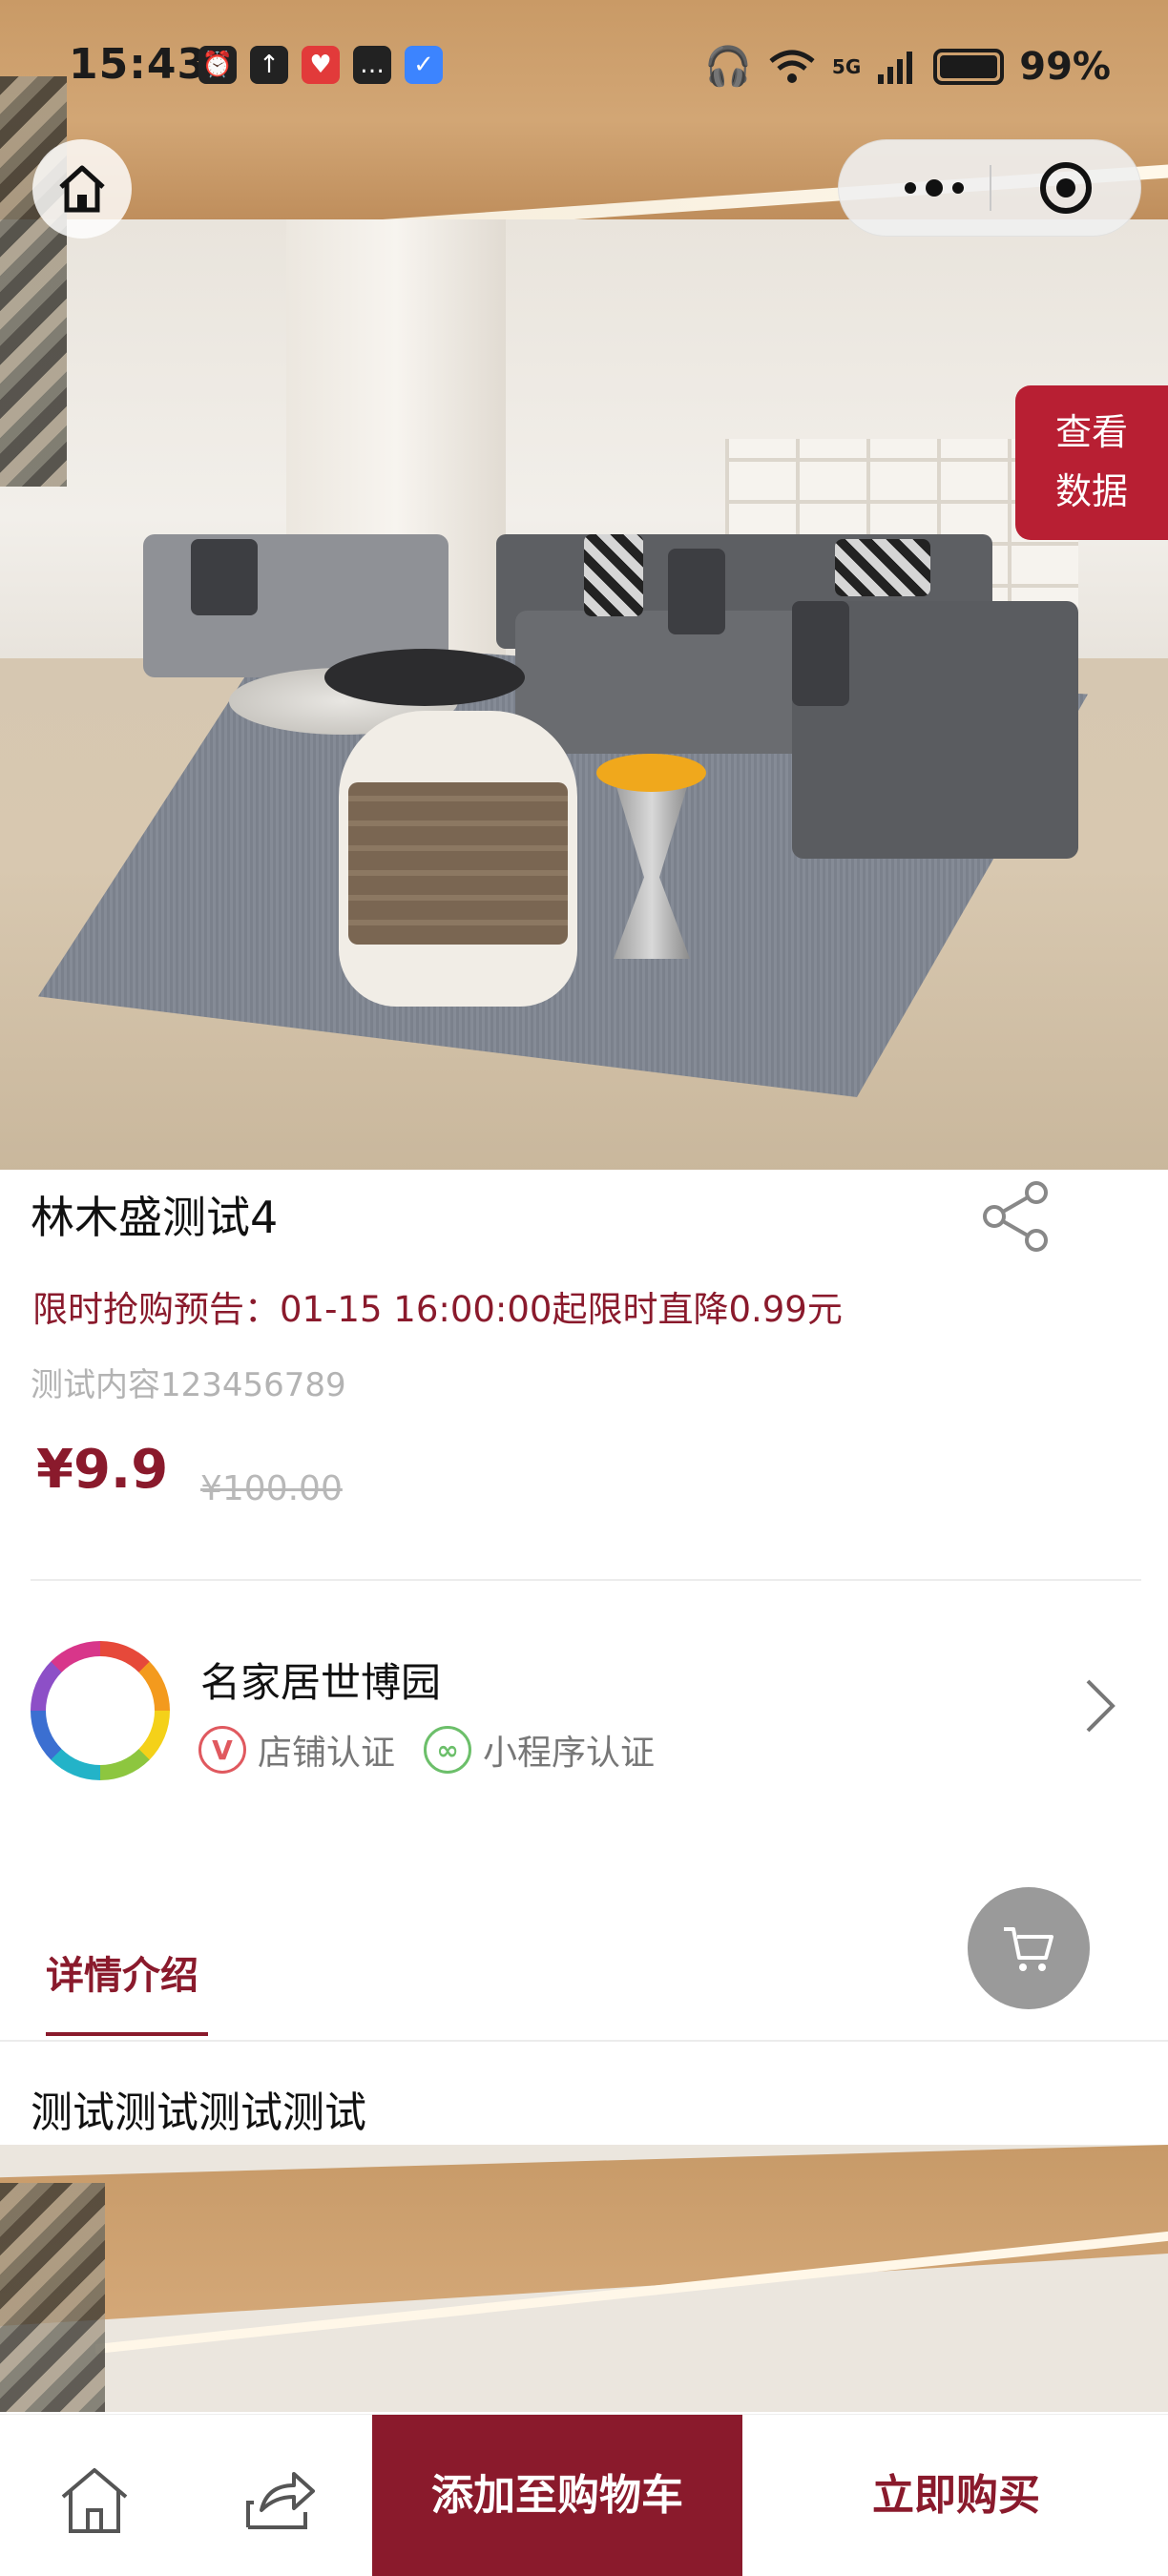 Image resolution: width=1168 pixels, height=2576 pixels. Describe the element at coordinates (33, 281) in the screenshot. I see `image-art-panel` at that location.